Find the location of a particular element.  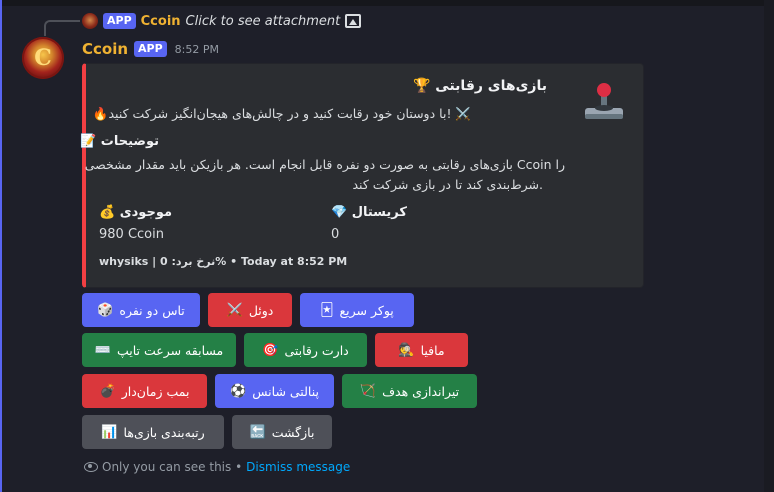

timestamp: 8:52 PM is located at coordinates (196, 49).